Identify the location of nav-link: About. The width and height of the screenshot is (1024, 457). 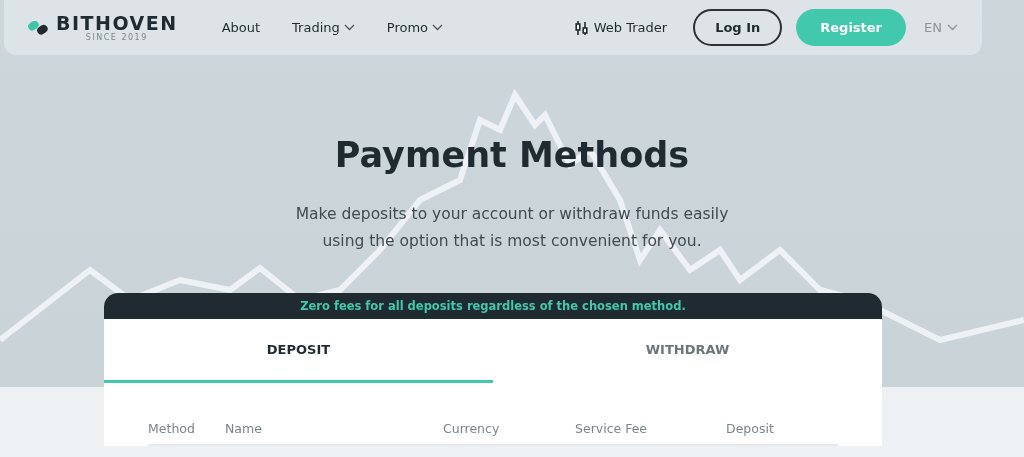
(241, 27).